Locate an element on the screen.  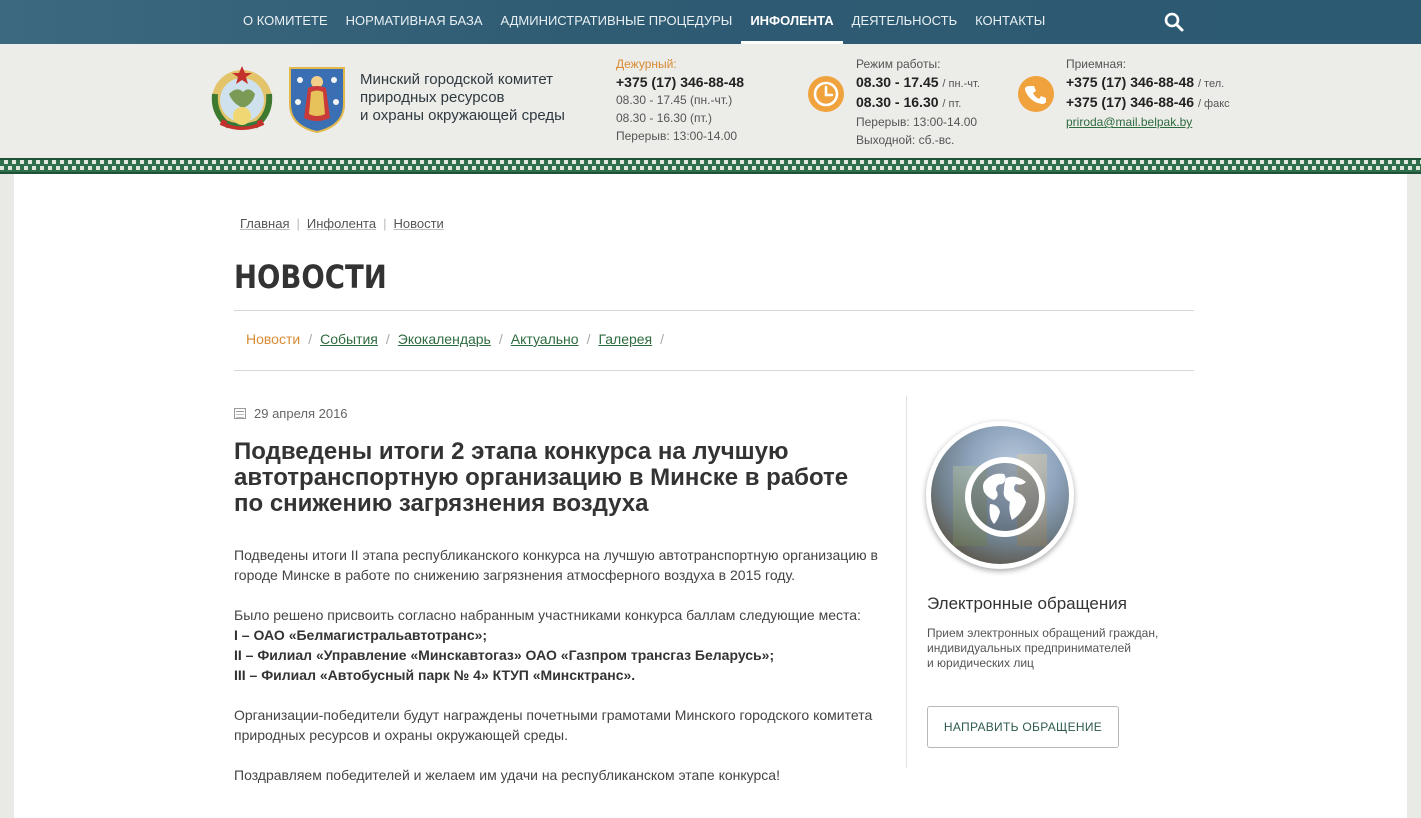
duty-label: Дежурный: is located at coordinates (646, 64).